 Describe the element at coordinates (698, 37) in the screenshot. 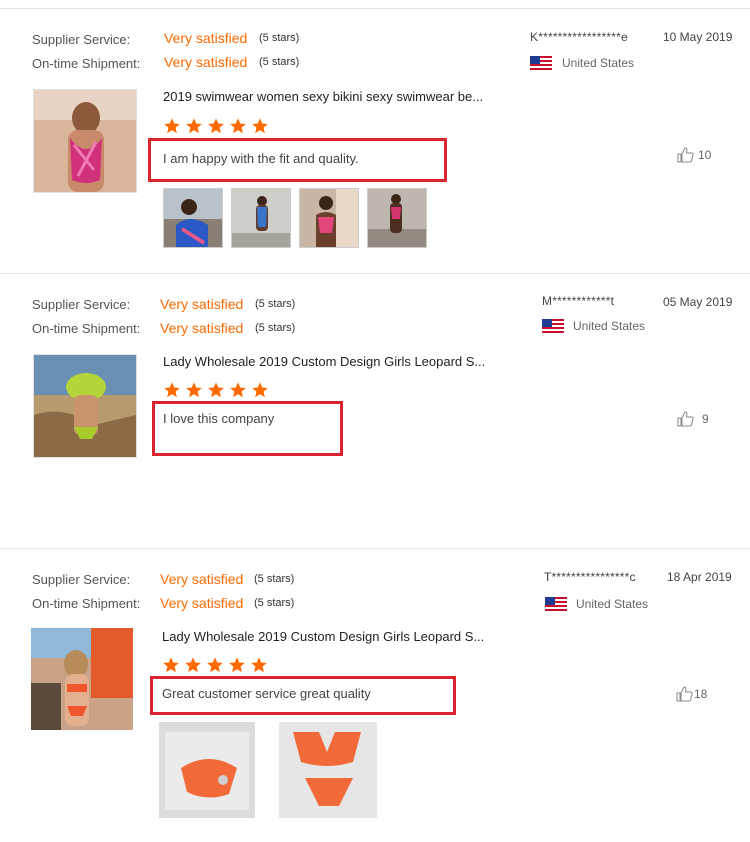

I see `review-date: 10 May 2019` at that location.